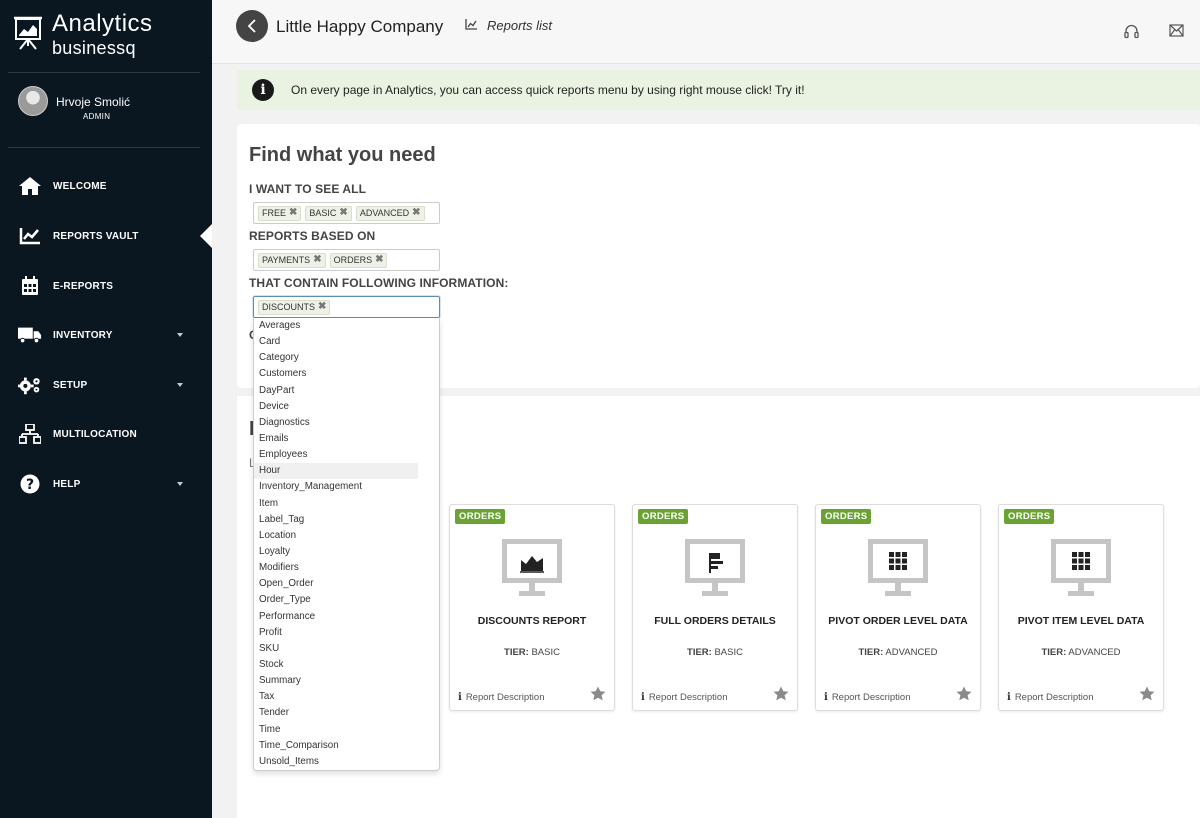  I want to click on card-title: PIVOT ITEM LEVEL DATA, so click(1081, 621).